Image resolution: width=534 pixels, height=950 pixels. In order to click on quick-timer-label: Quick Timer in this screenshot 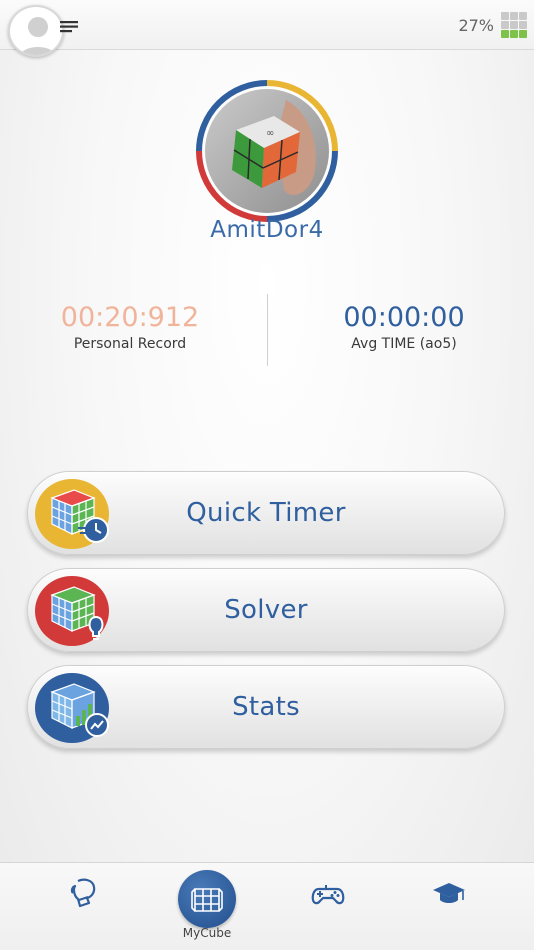, I will do `click(266, 513)`.